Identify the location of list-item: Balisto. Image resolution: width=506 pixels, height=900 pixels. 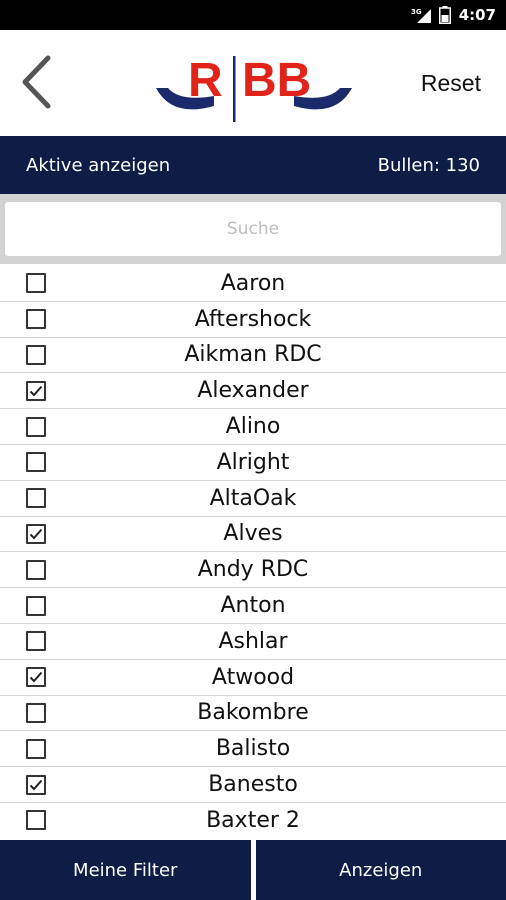
(253, 749).